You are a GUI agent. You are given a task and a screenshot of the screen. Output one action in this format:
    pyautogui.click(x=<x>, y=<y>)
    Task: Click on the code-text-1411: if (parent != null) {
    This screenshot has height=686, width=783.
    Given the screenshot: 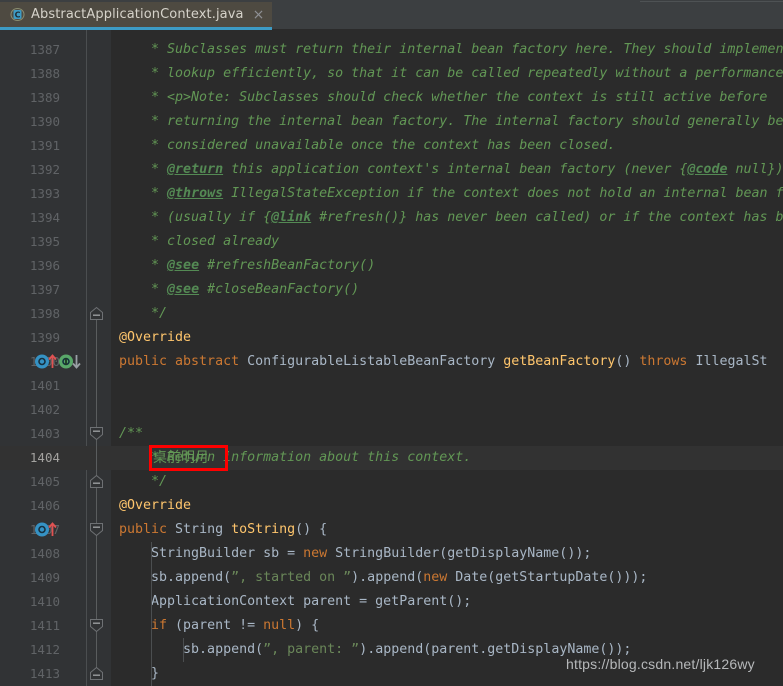 What is the action you would take?
    pyautogui.click(x=219, y=625)
    